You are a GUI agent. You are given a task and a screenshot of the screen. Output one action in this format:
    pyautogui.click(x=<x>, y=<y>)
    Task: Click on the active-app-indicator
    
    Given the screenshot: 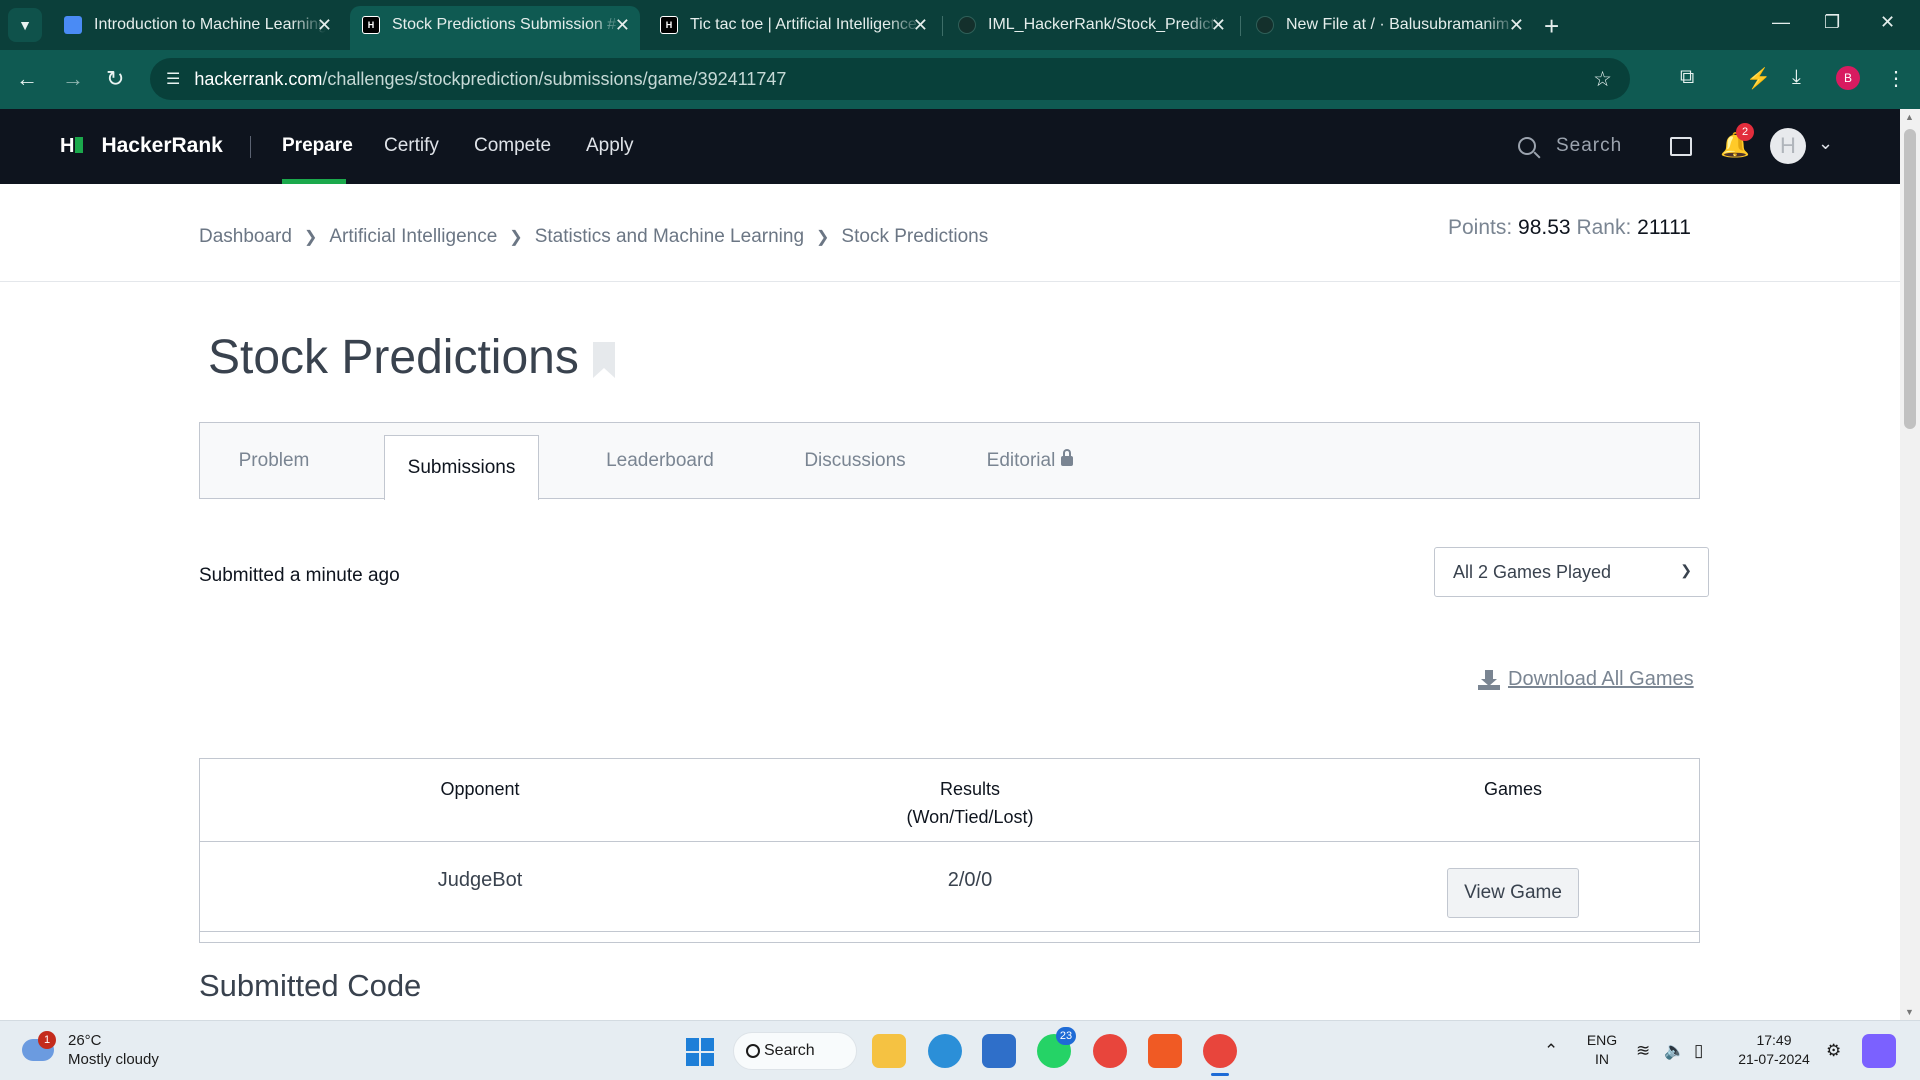 What is the action you would take?
    pyautogui.click(x=1220, y=1074)
    